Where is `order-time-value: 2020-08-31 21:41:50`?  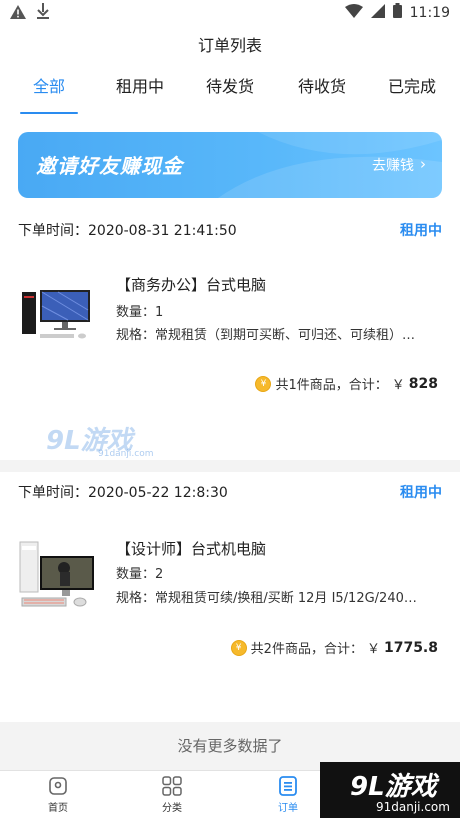
order-time-value: 2020-08-31 21:41:50 is located at coordinates (162, 231).